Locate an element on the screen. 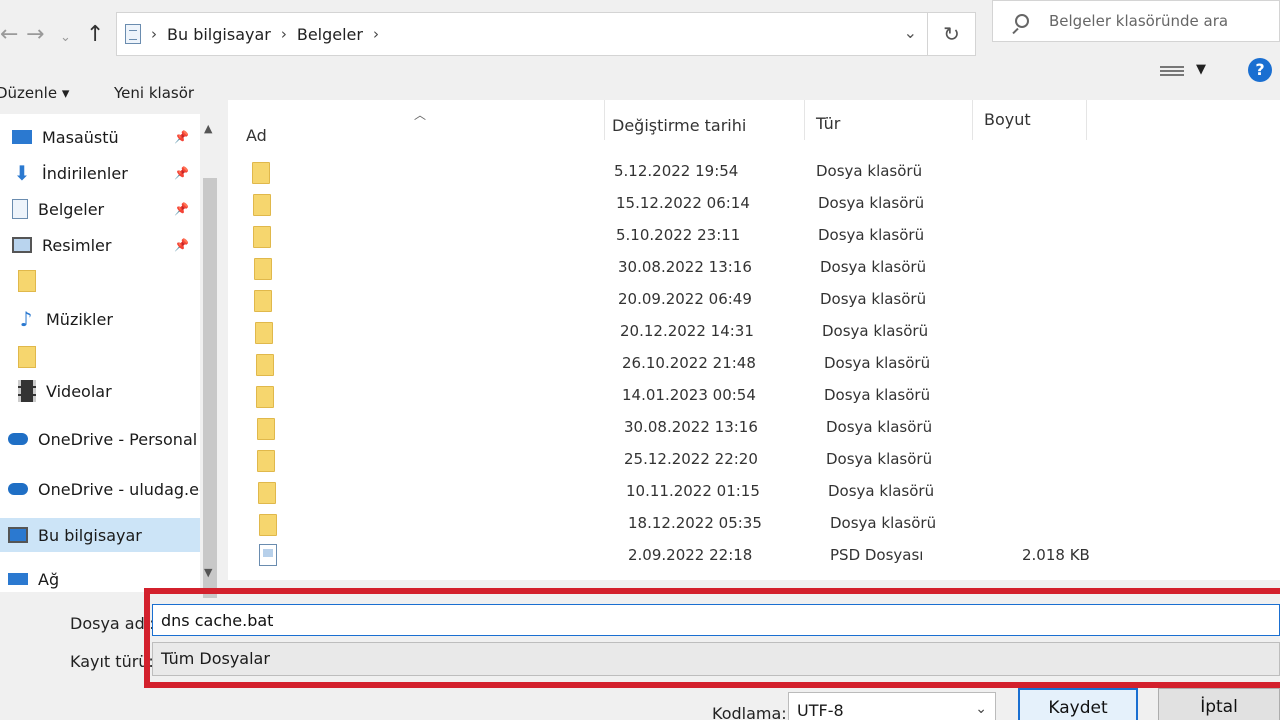 This screenshot has width=1280, height=720. column-header-type: Tür is located at coordinates (828, 123).